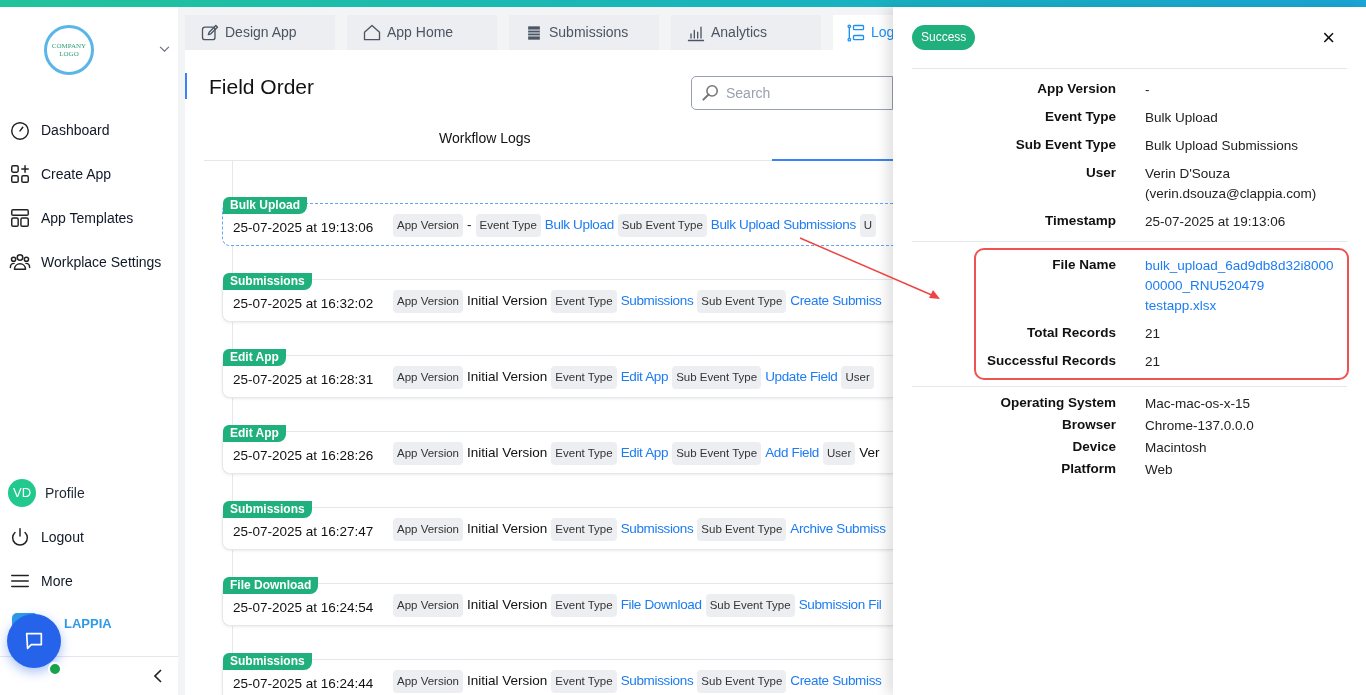 This screenshot has height=695, width=1366. What do you see at coordinates (254, 357) in the screenshot?
I see `event-badge: Edit App` at bounding box center [254, 357].